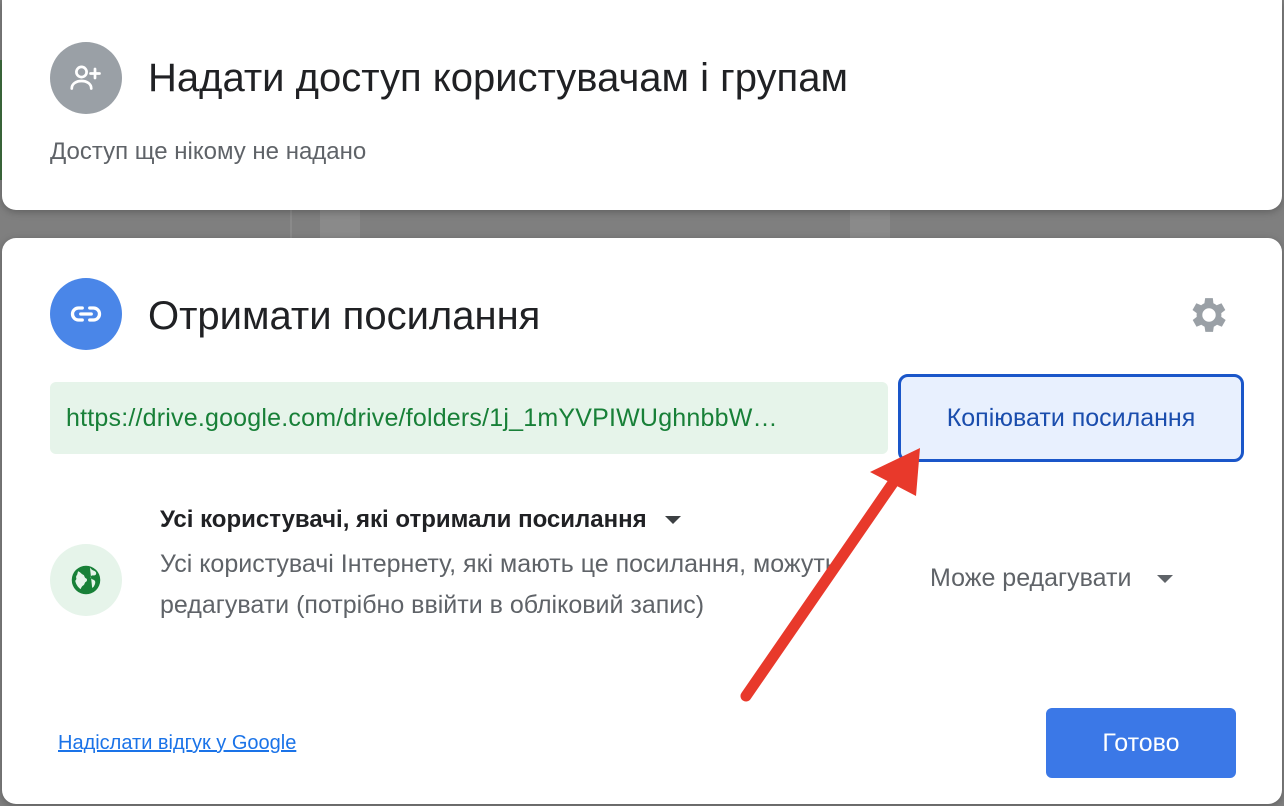 This screenshot has height=806, width=1284. Describe the element at coordinates (86, 78) in the screenshot. I see `person-add-icon` at that location.